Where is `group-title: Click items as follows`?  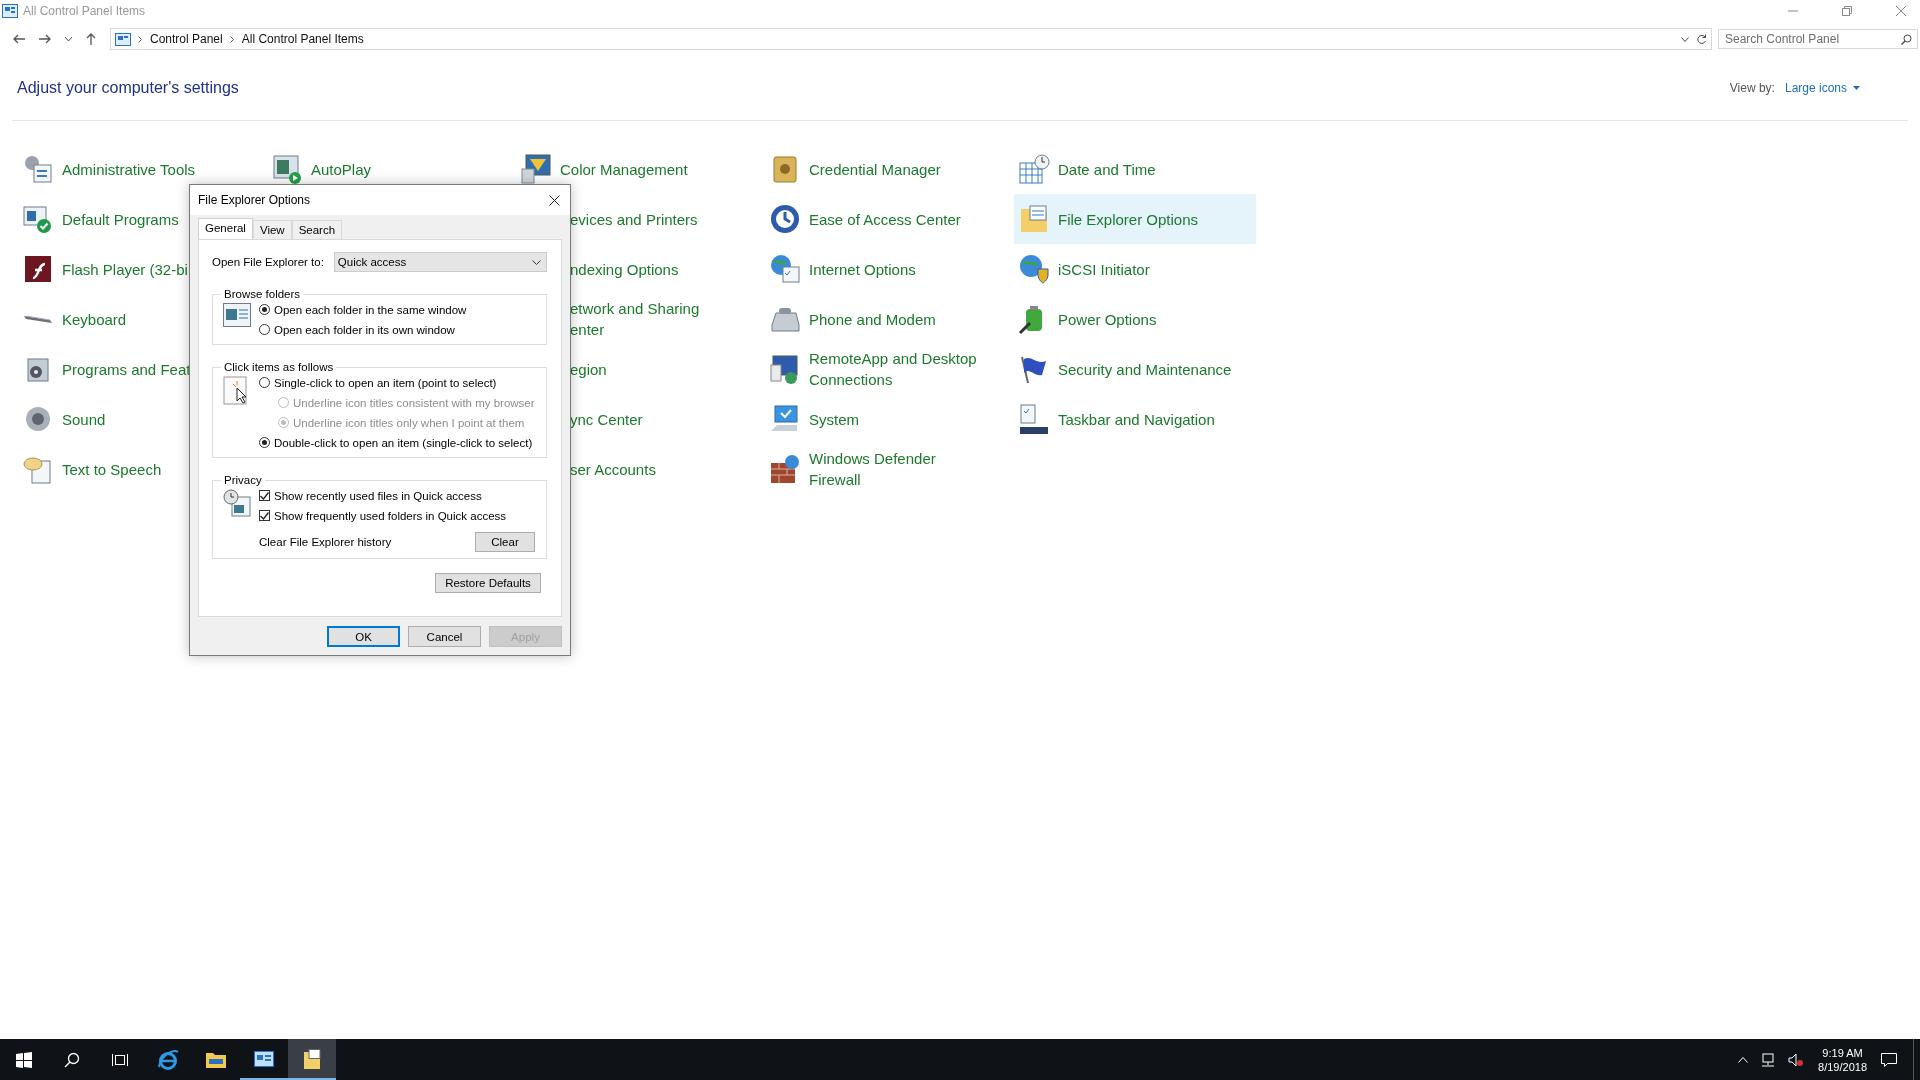 group-title: Click items as follows is located at coordinates (279, 367).